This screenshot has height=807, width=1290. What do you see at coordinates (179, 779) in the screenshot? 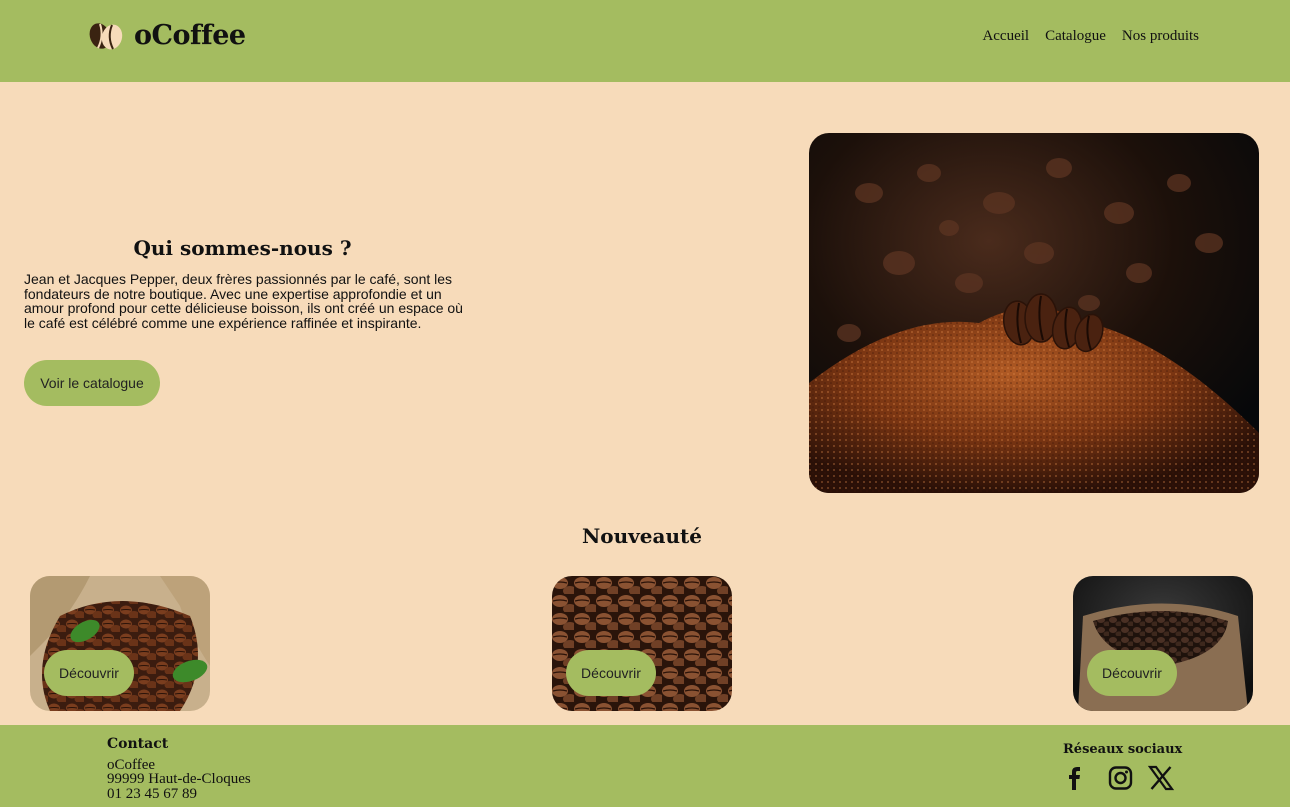
I see `contact-address: 99999 Haut-de-Cloques` at bounding box center [179, 779].